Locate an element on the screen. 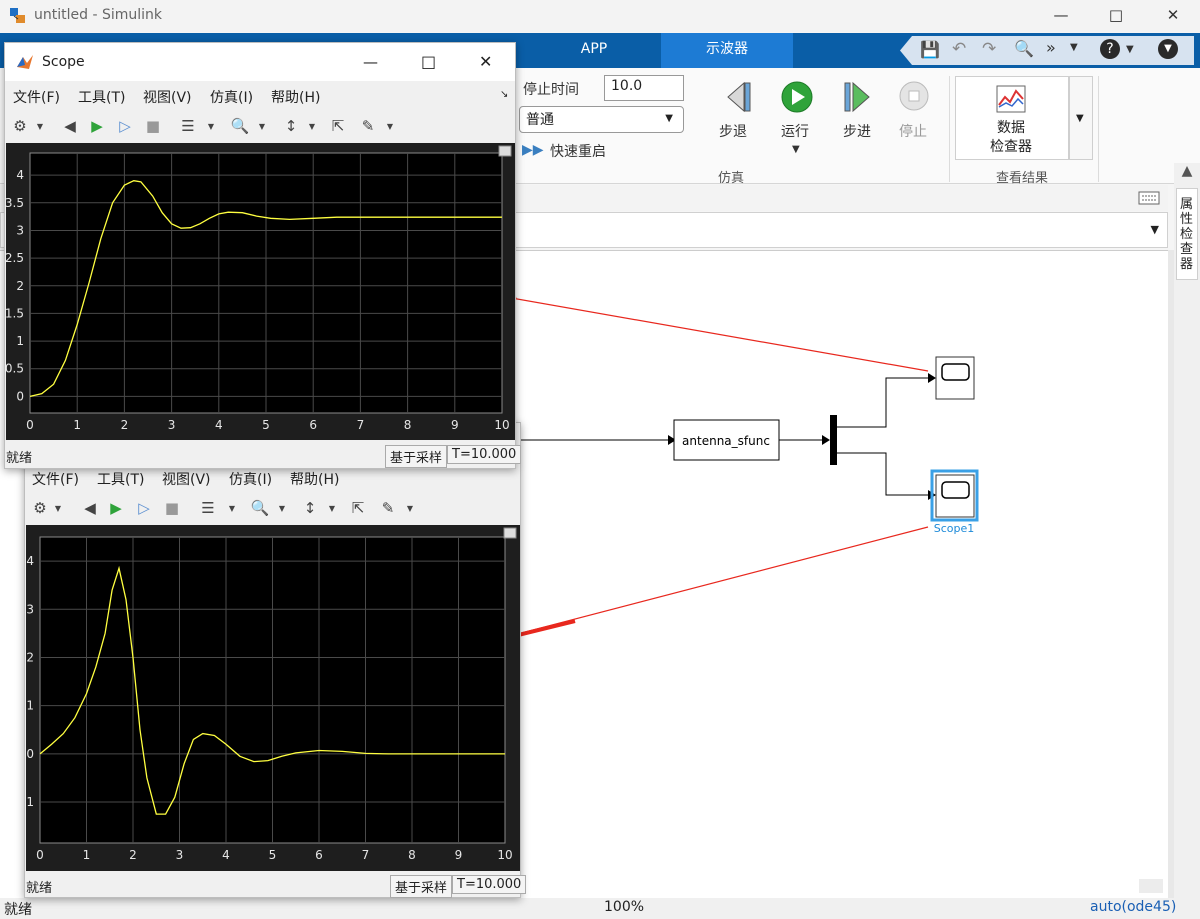 The height and width of the screenshot is (919, 1200). tab-scope: 示波器 is located at coordinates (727, 50).